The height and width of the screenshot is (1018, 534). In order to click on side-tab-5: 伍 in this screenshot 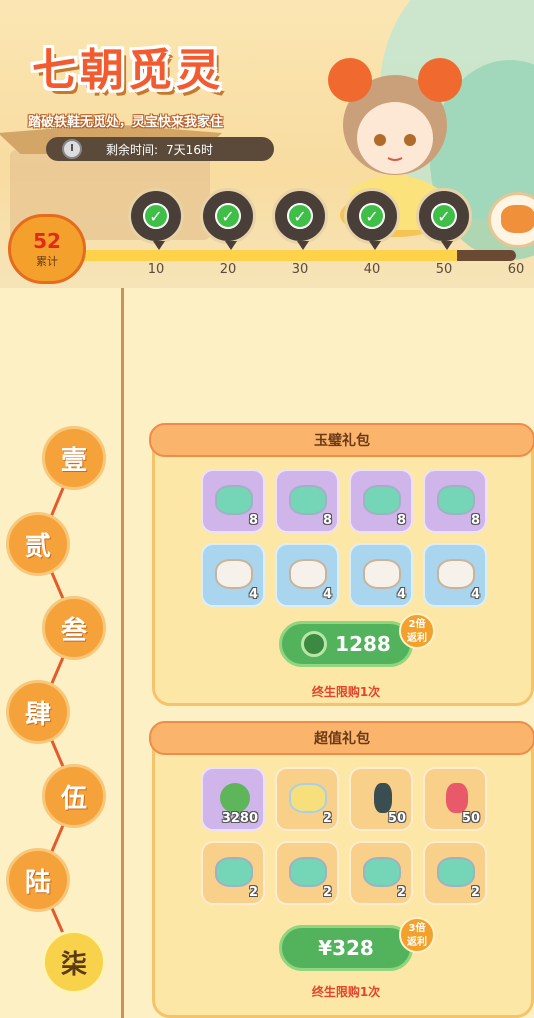, I will do `click(74, 796)`.